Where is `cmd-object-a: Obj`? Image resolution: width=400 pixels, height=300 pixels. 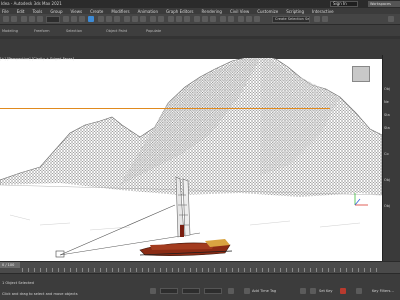
cmd-object-a: Obj is located at coordinates (387, 180).